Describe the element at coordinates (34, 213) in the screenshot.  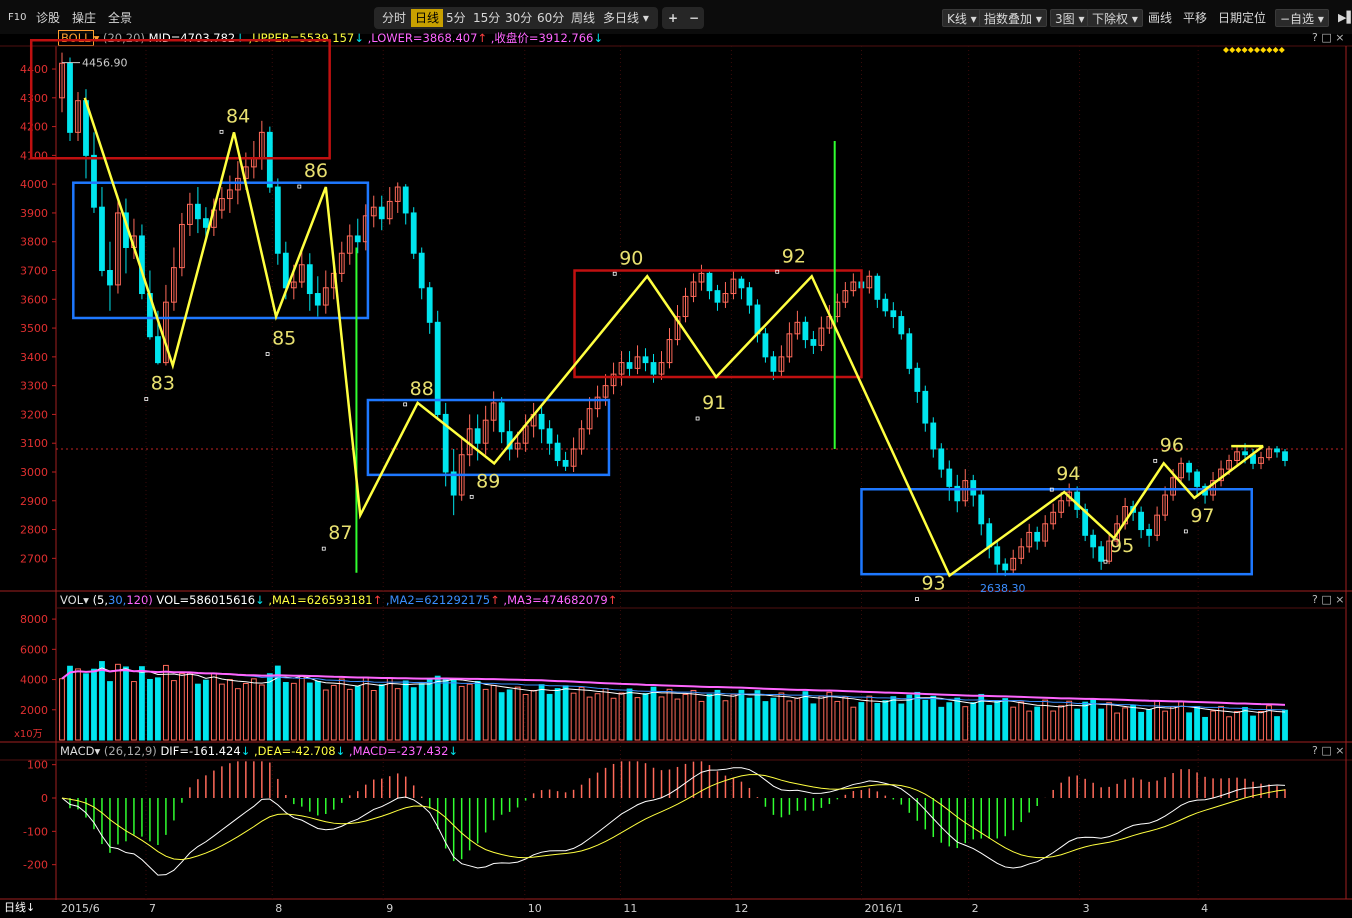
I see `y-tick-label: 3900` at that location.